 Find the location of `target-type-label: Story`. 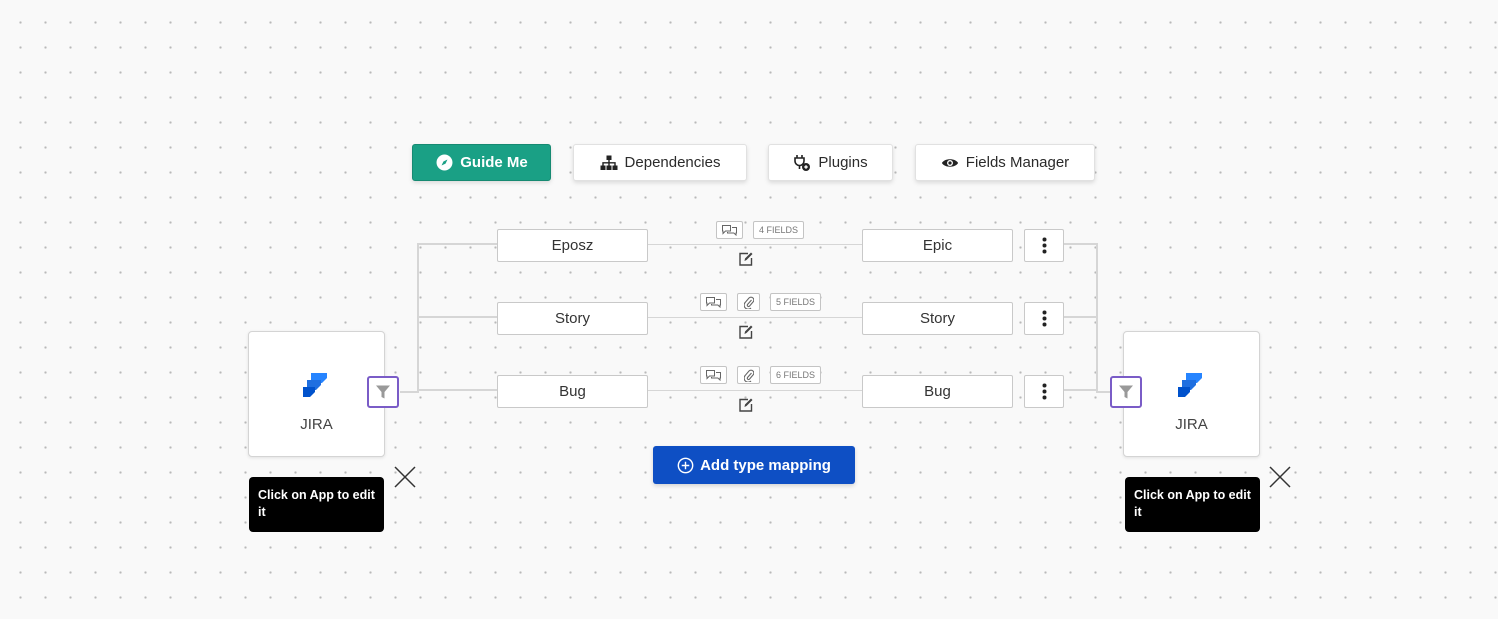

target-type-label: Story is located at coordinates (937, 318).